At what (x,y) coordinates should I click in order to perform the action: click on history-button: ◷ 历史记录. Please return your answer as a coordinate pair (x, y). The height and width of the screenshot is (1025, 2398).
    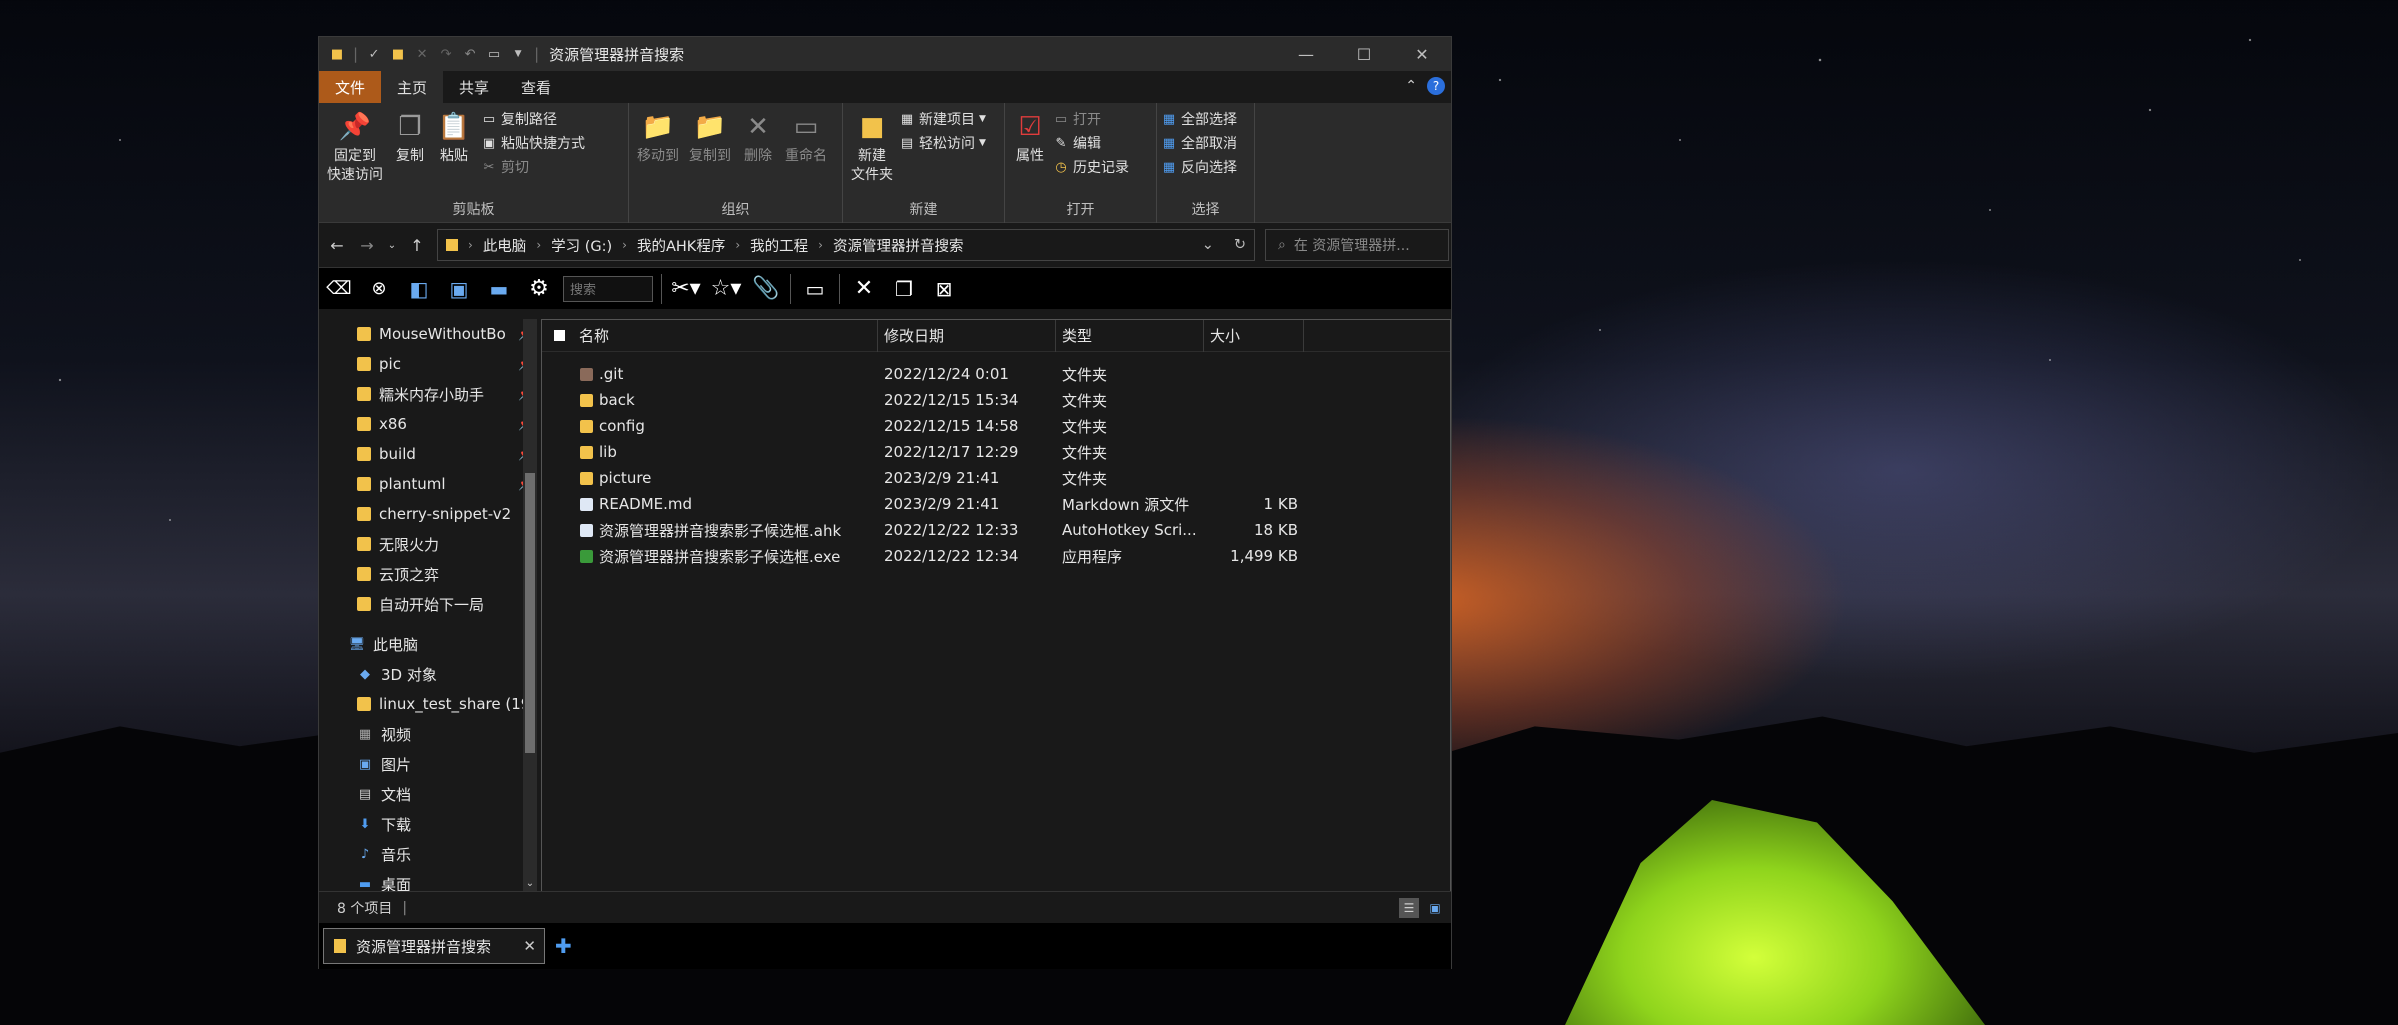
    Looking at the image, I should click on (1091, 167).